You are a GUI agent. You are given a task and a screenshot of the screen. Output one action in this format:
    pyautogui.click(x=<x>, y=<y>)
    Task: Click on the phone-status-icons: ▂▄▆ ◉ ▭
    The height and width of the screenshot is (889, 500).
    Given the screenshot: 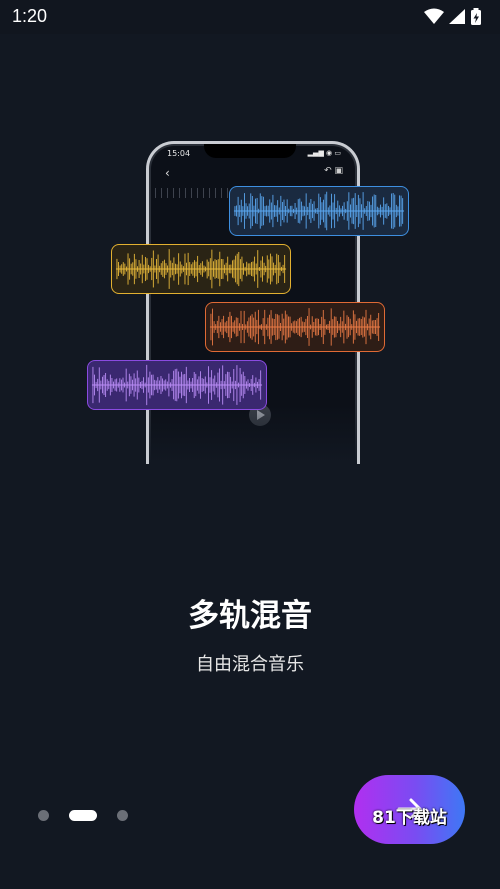 What is the action you would take?
    pyautogui.click(x=324, y=153)
    